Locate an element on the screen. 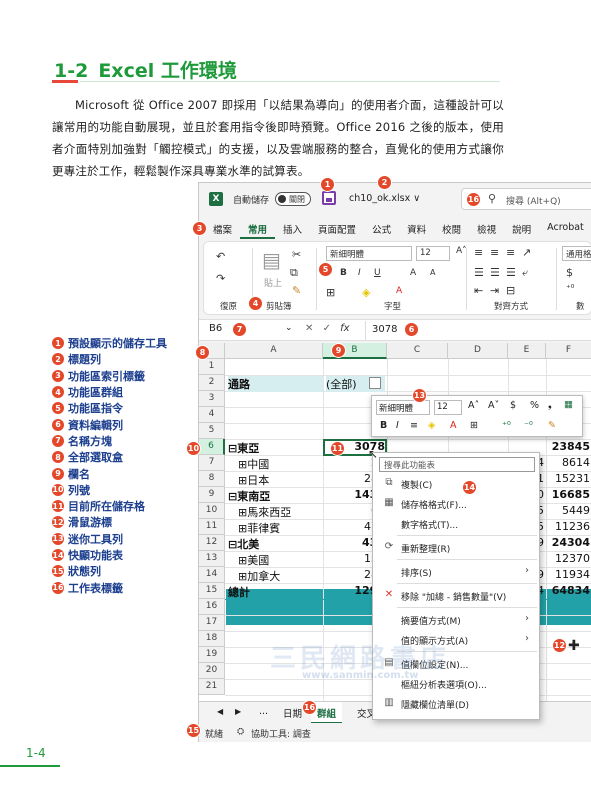  font-name-select: 新細明體 is located at coordinates (369, 253).